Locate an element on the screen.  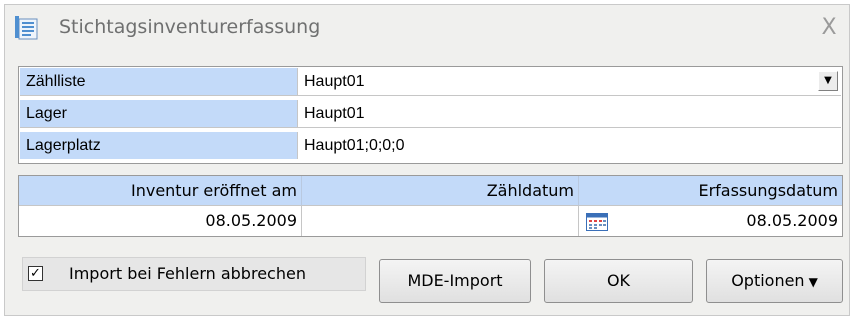
row-lager: Lager Haupt01 is located at coordinates (430, 114).